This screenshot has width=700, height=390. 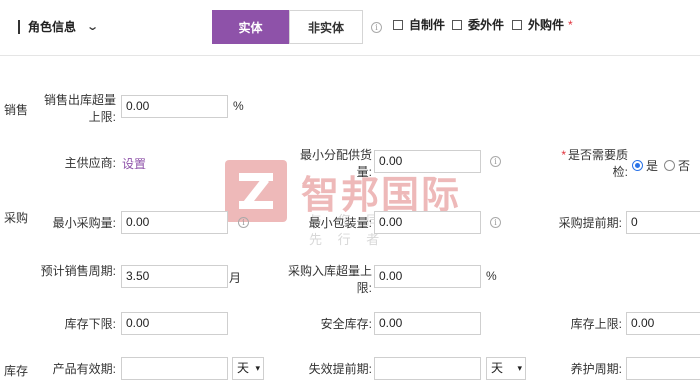 What do you see at coordinates (596, 324) in the screenshot?
I see `stock-upper-label: 库存上限:` at bounding box center [596, 324].